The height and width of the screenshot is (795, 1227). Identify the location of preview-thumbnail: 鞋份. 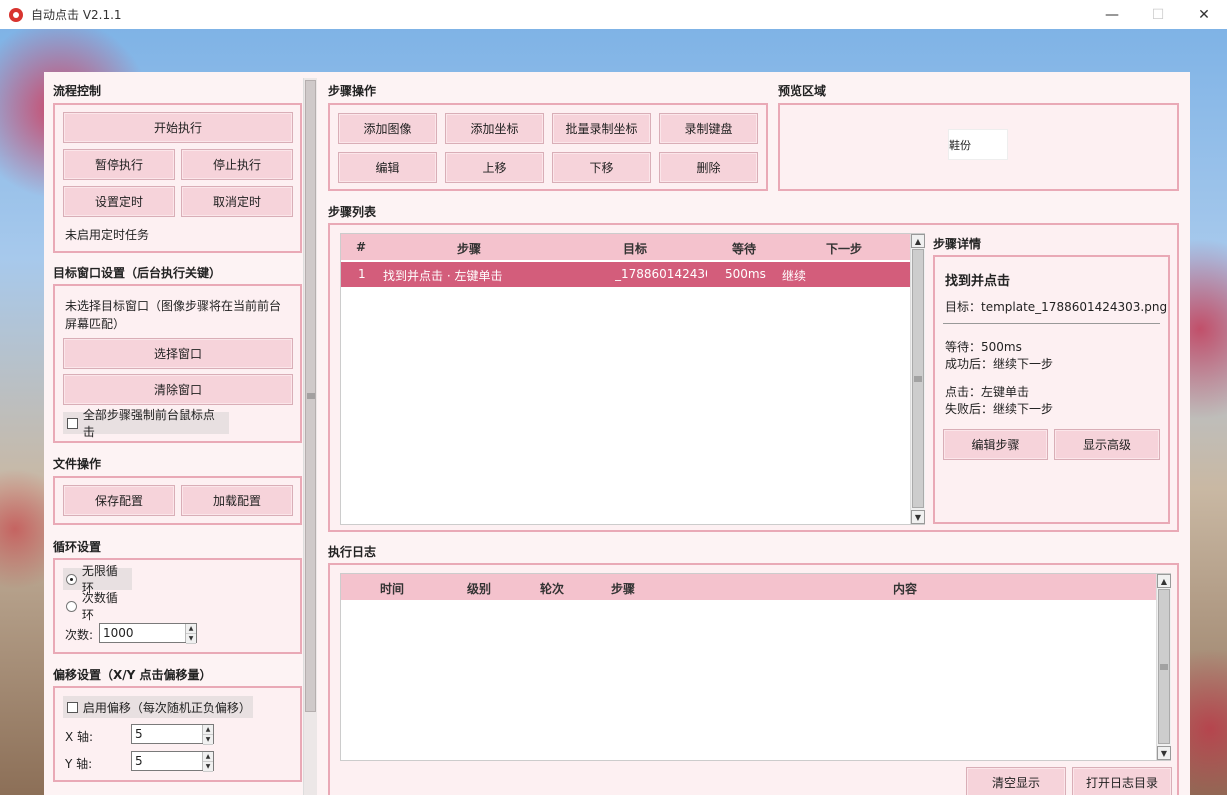
(978, 144).